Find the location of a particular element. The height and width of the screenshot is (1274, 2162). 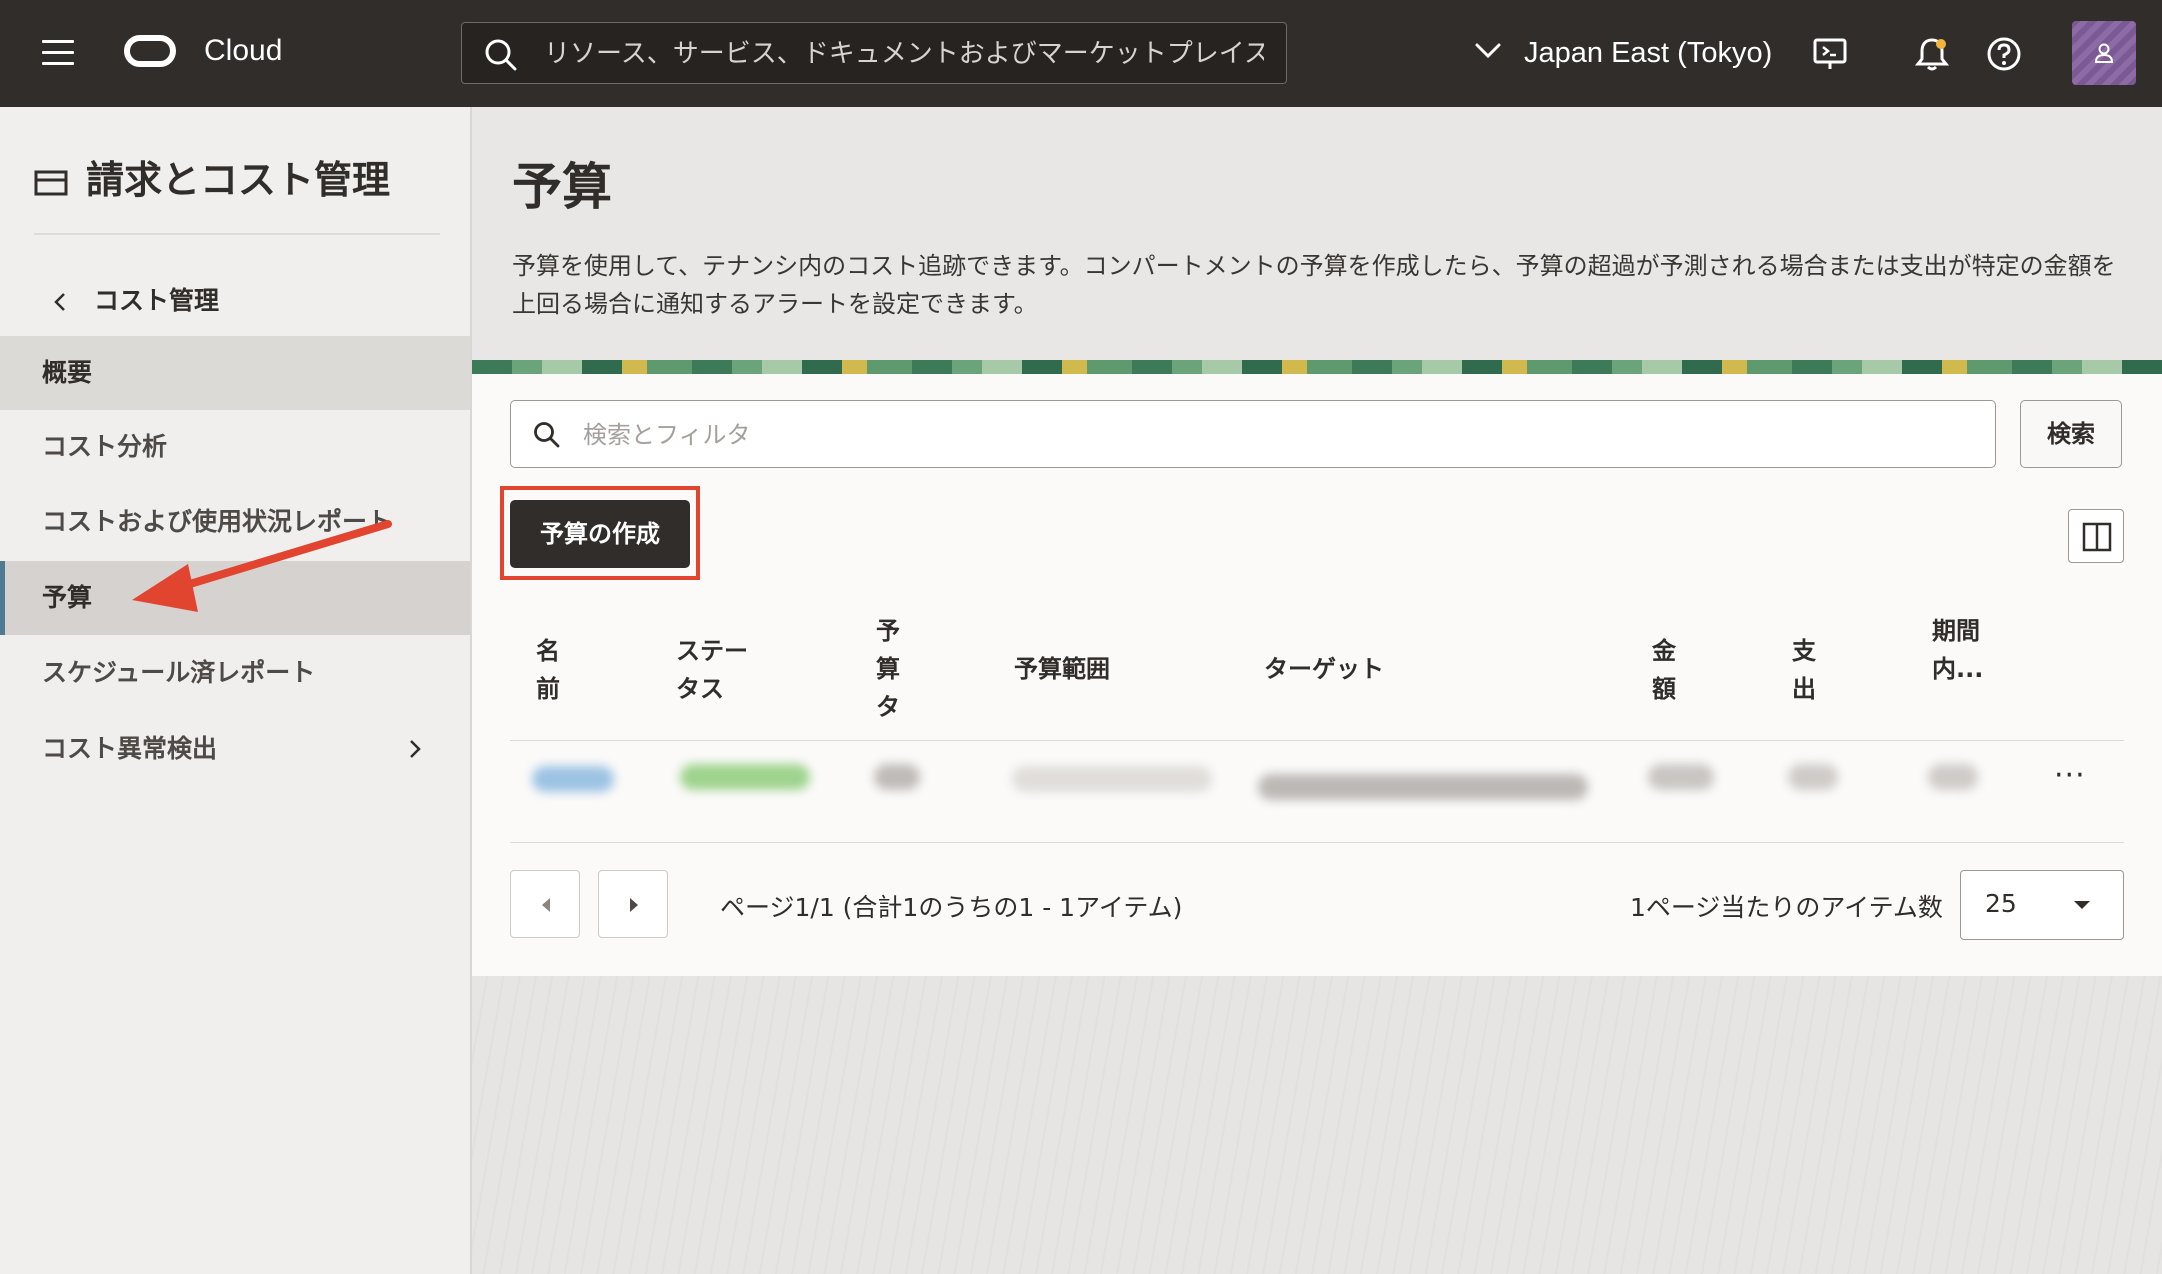

sidebar-item-cost-anomaly-detection: コスト異常検出 is located at coordinates (235, 749).